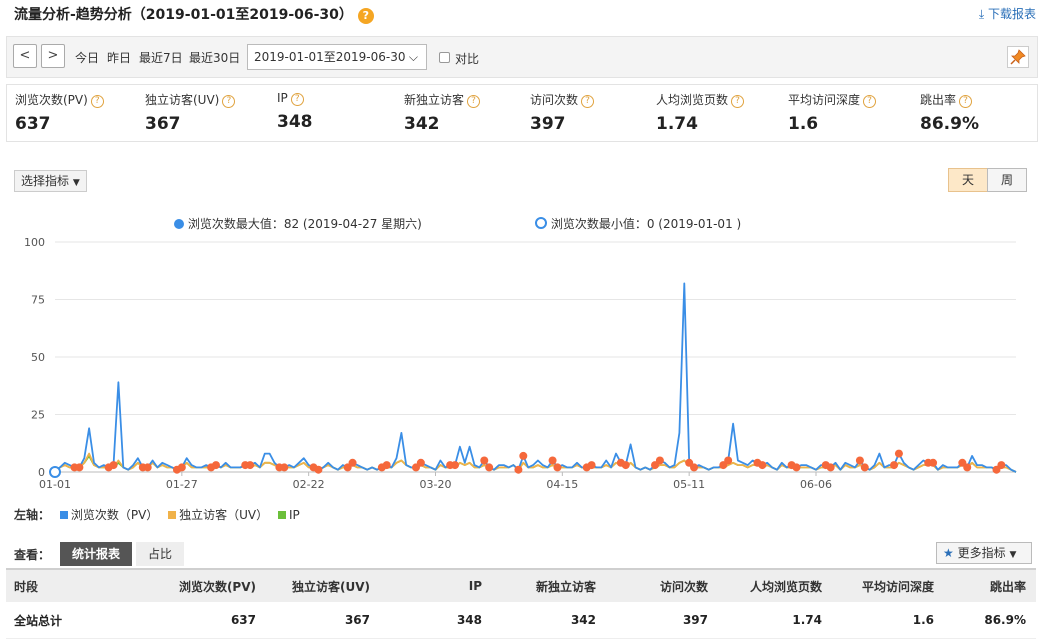 This screenshot has height=640, width=1050. I want to click on metric-value: 397, so click(548, 124).